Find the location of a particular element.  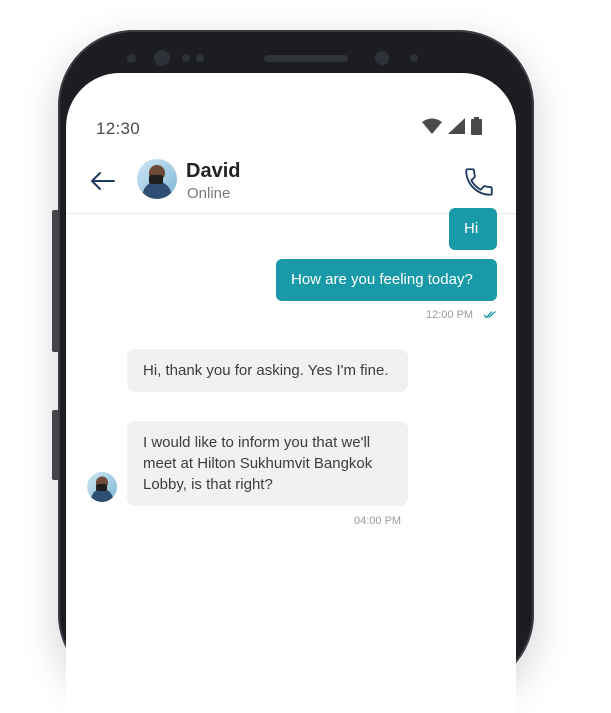

phone-icon is located at coordinates (479, 182).